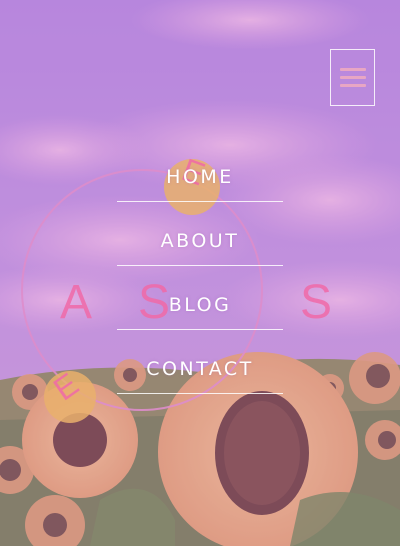 The image size is (400, 546). I want to click on menu-toggle-button, so click(352, 77).